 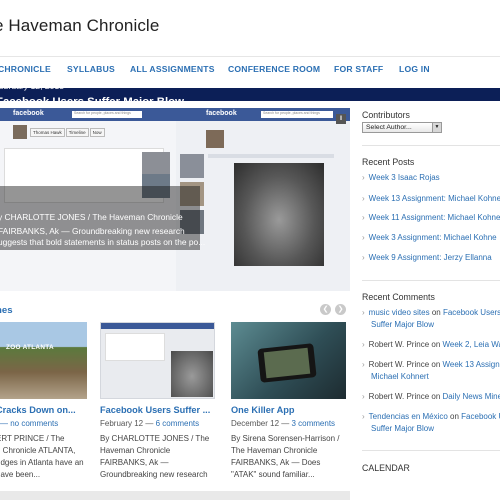 I want to click on vintage-car-photo, so click(x=279, y=214).